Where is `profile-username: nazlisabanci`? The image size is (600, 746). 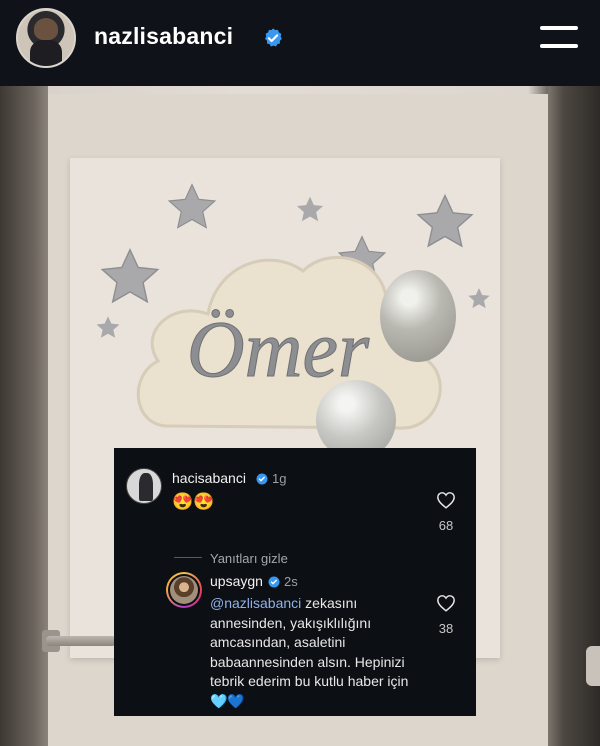
profile-username: nazlisabanci is located at coordinates (163, 36).